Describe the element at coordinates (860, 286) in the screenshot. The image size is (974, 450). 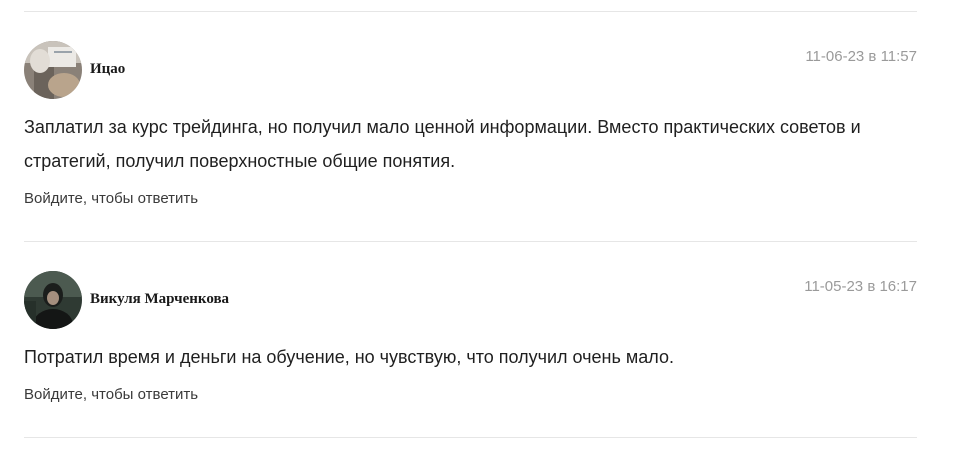
I see `comment-date: 11-05-23 в 16:17` at that location.